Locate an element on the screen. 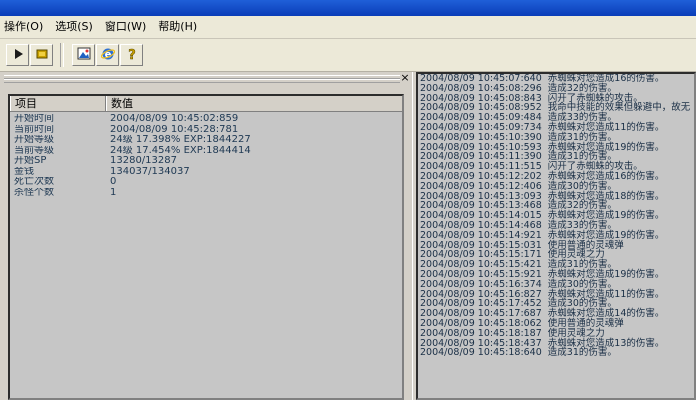 Image resolution: width=696 pixels, height=400 pixels. list-item: 开始时间 2004/08/09 10:45:02:859 is located at coordinates (206, 119).